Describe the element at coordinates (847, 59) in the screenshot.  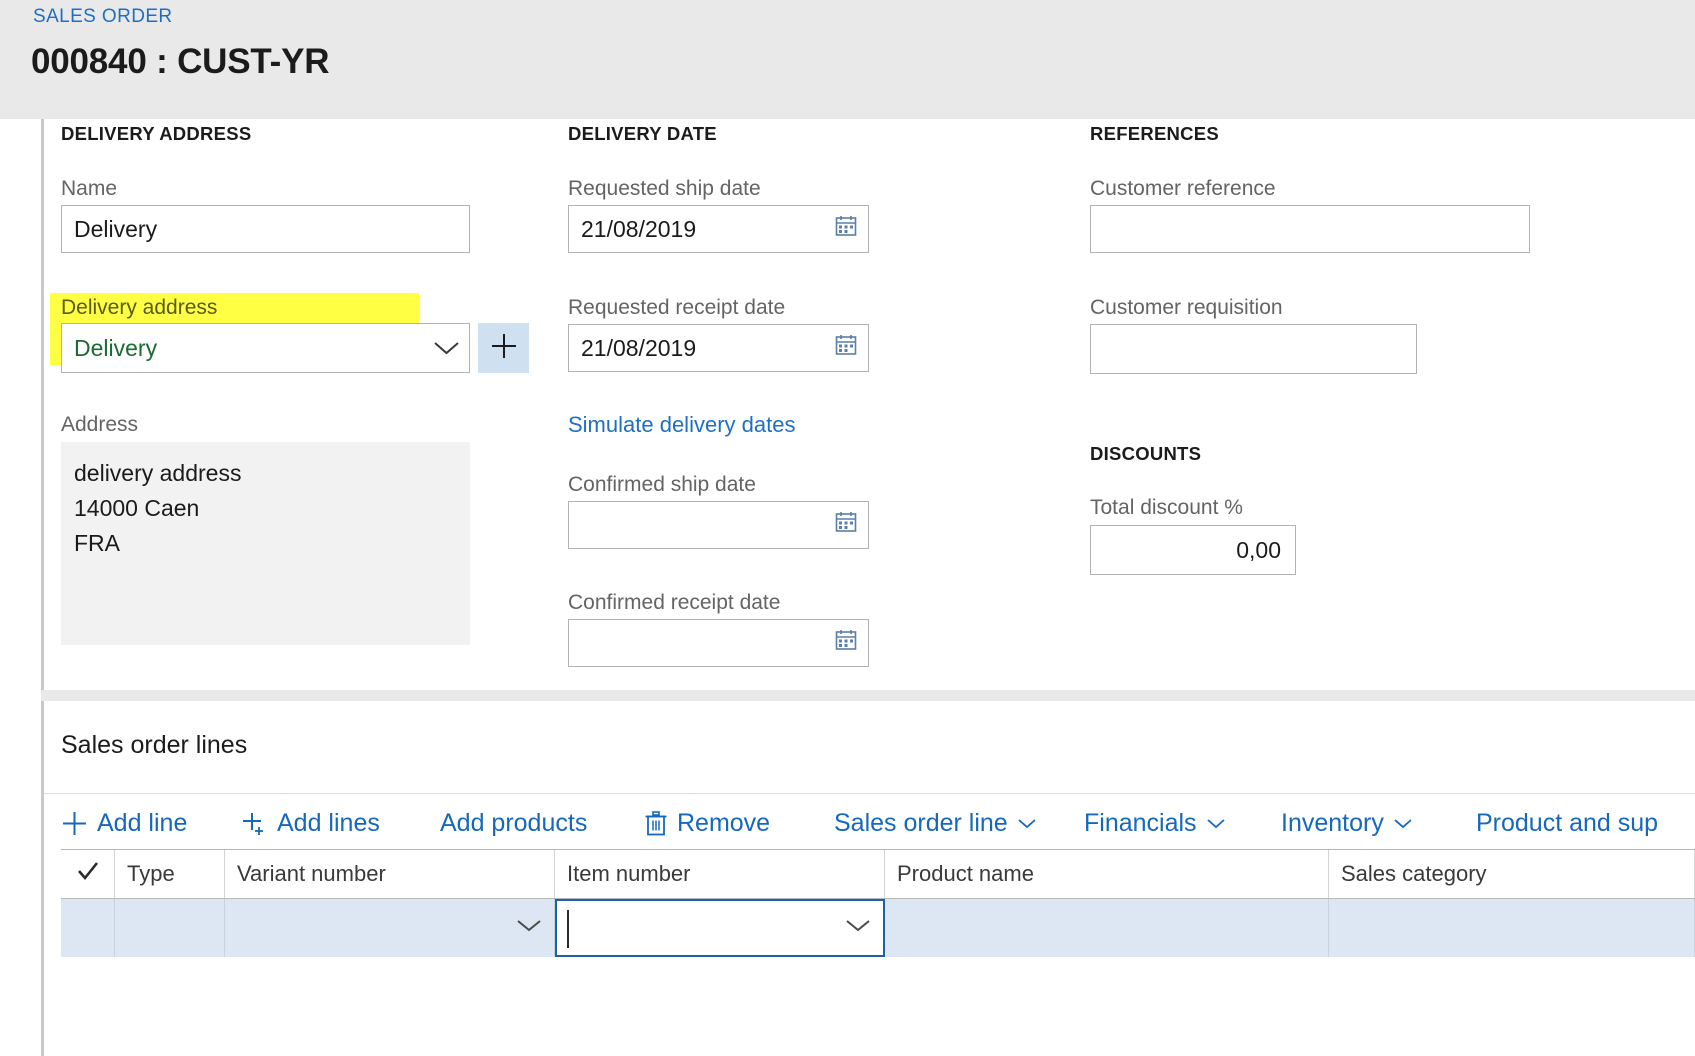
I see `page-header: SALES ORDER 000840 : CUST-YR` at that location.